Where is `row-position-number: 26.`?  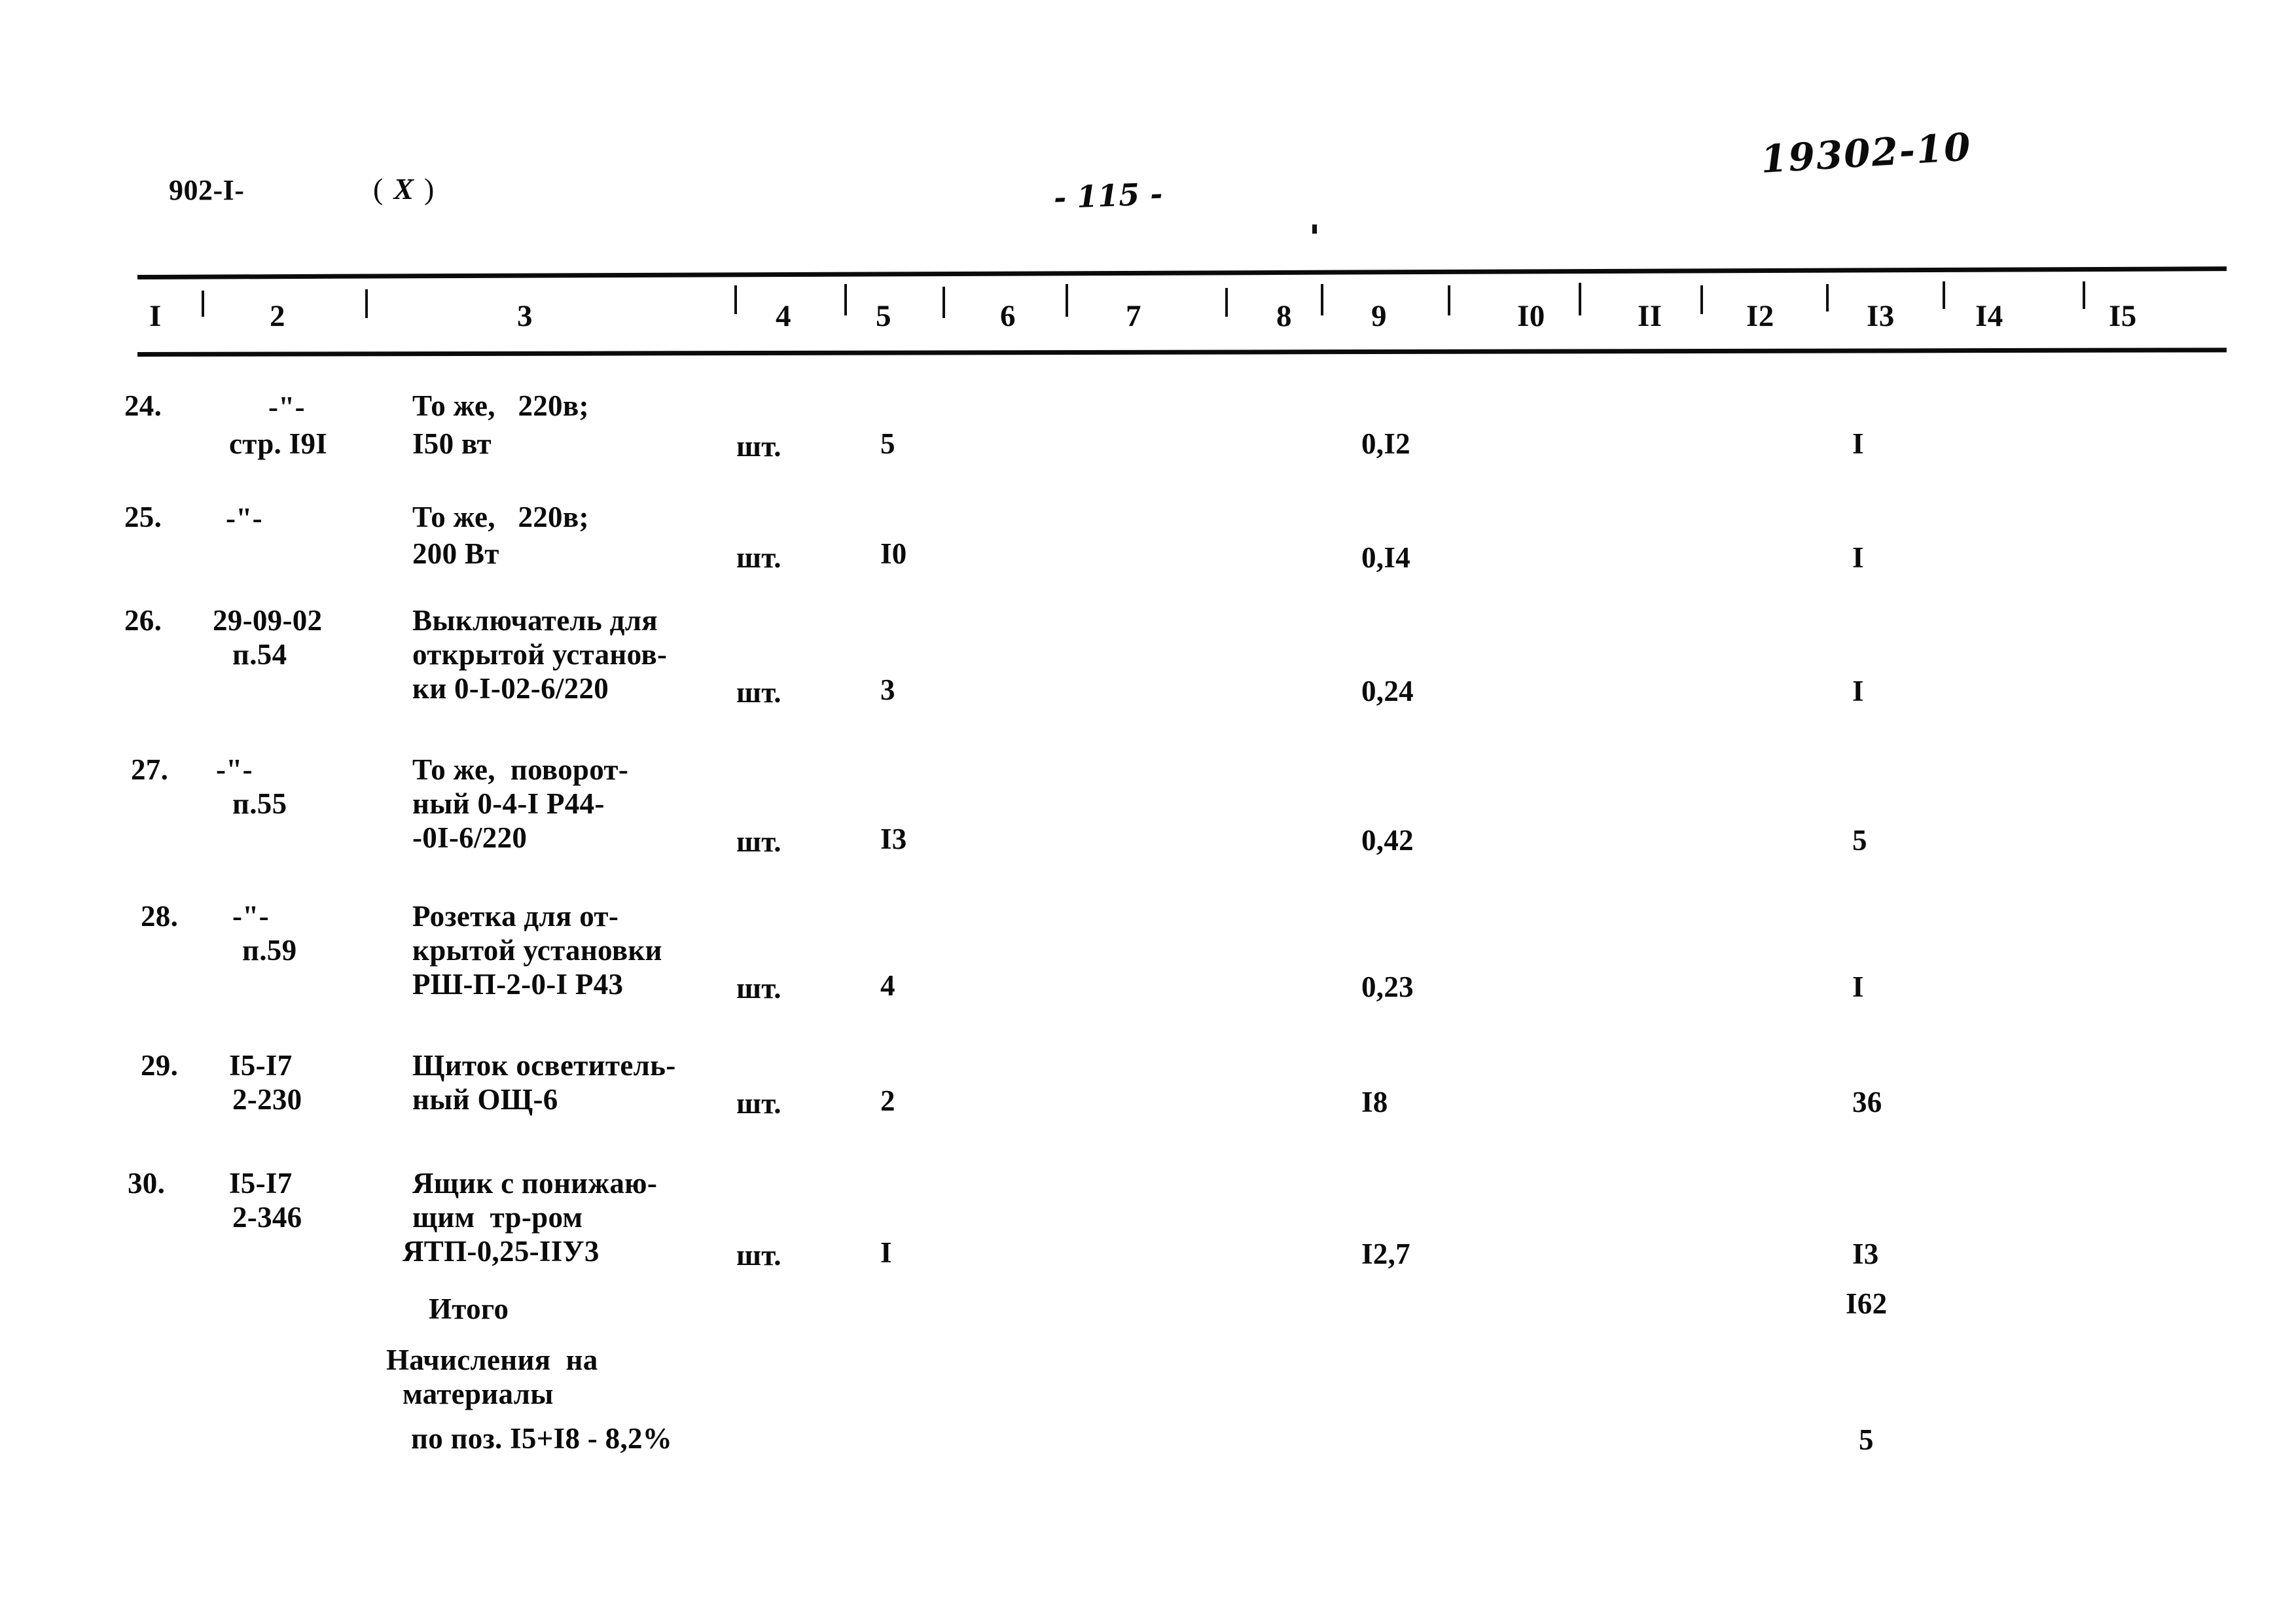
row-position-number: 26. is located at coordinates (143, 620).